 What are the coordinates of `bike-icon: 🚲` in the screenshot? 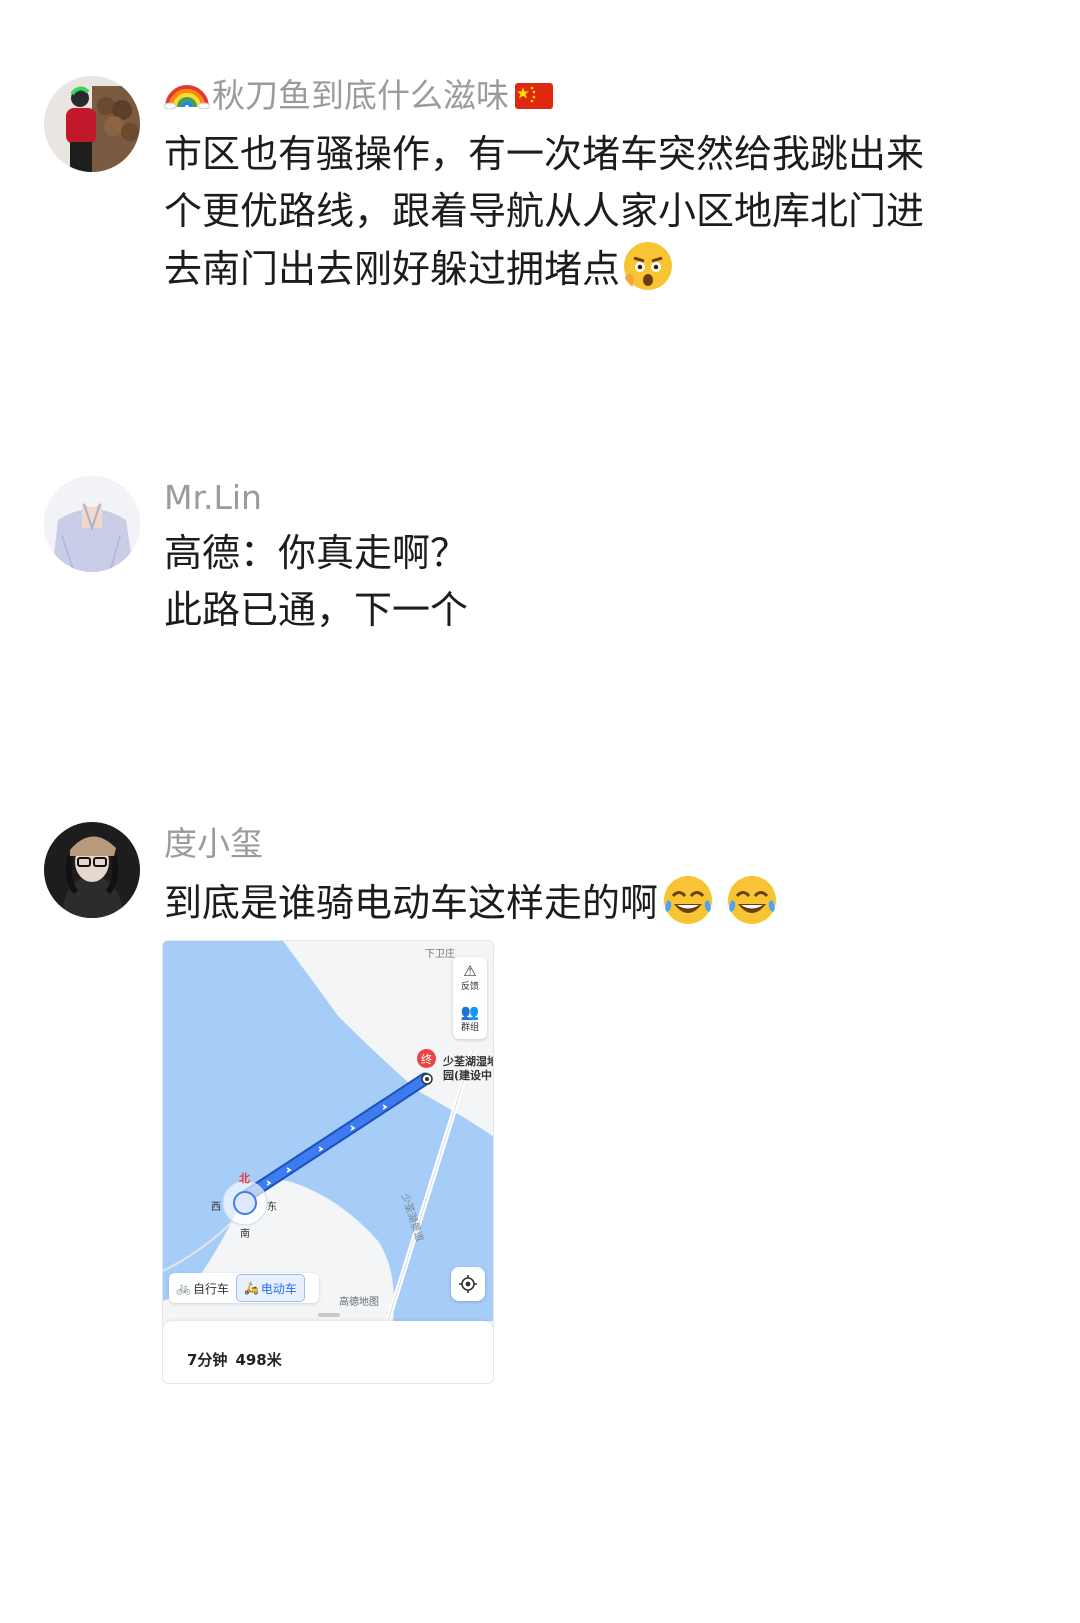 It's located at (183, 1288).